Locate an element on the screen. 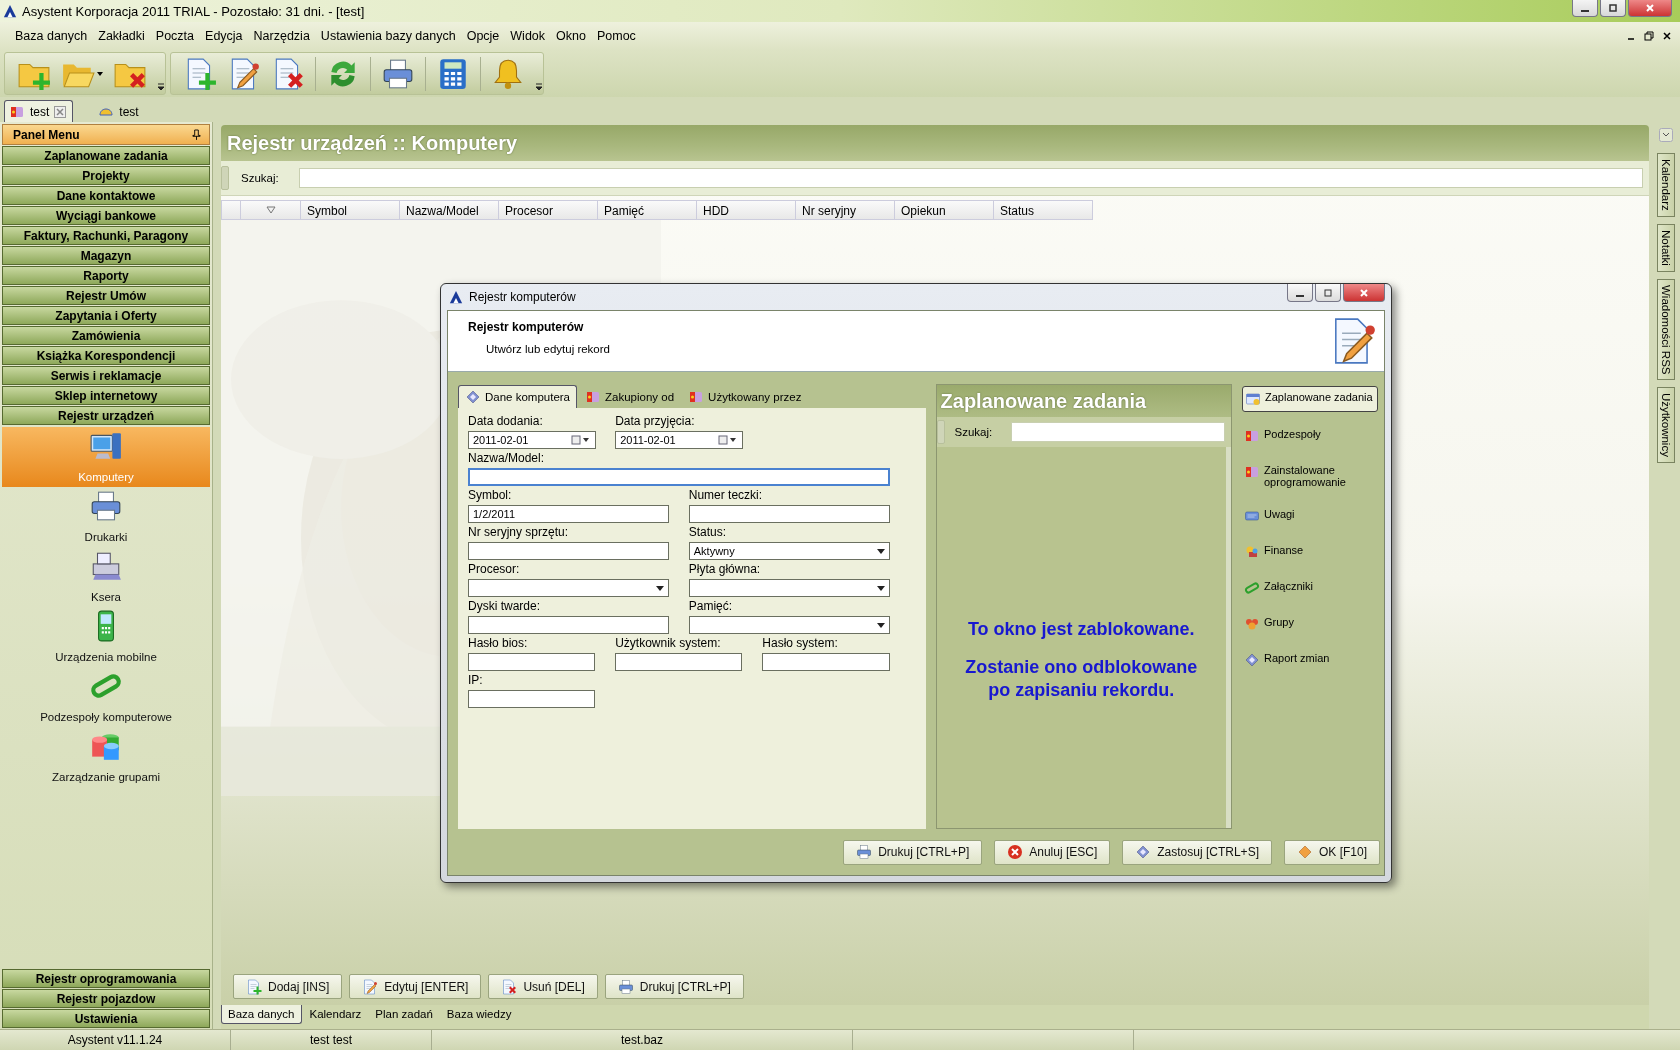 This screenshot has width=1680, height=1050. panel-section-header: Dane kontaktowe is located at coordinates (106, 195).